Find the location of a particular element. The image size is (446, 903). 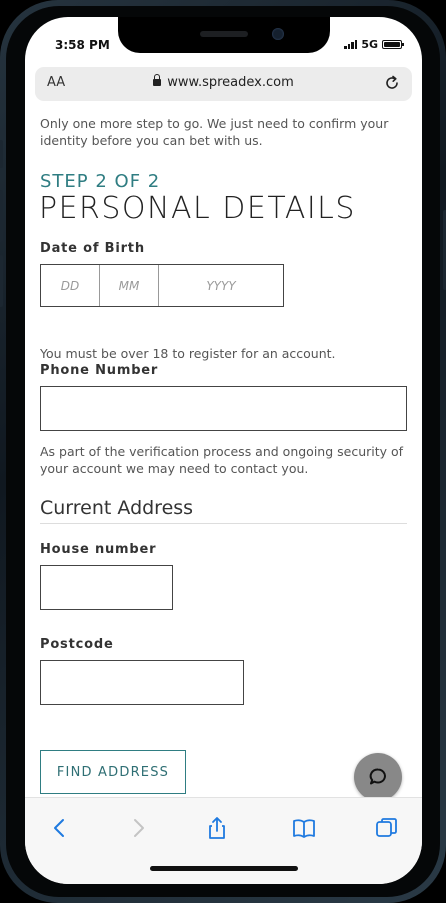

home-indicator is located at coordinates (224, 868).